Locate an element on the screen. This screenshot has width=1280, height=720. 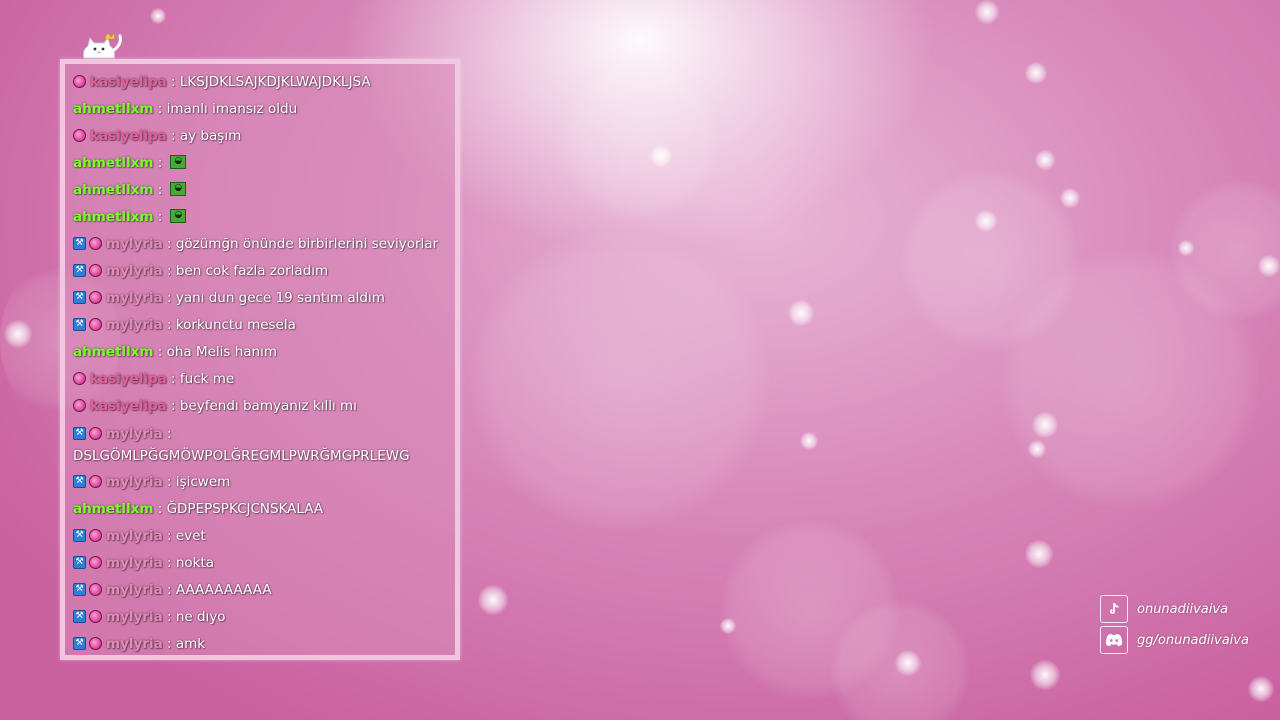
chat-message: ⚒ mylyria : korkunctu mesela is located at coordinates (263, 325).